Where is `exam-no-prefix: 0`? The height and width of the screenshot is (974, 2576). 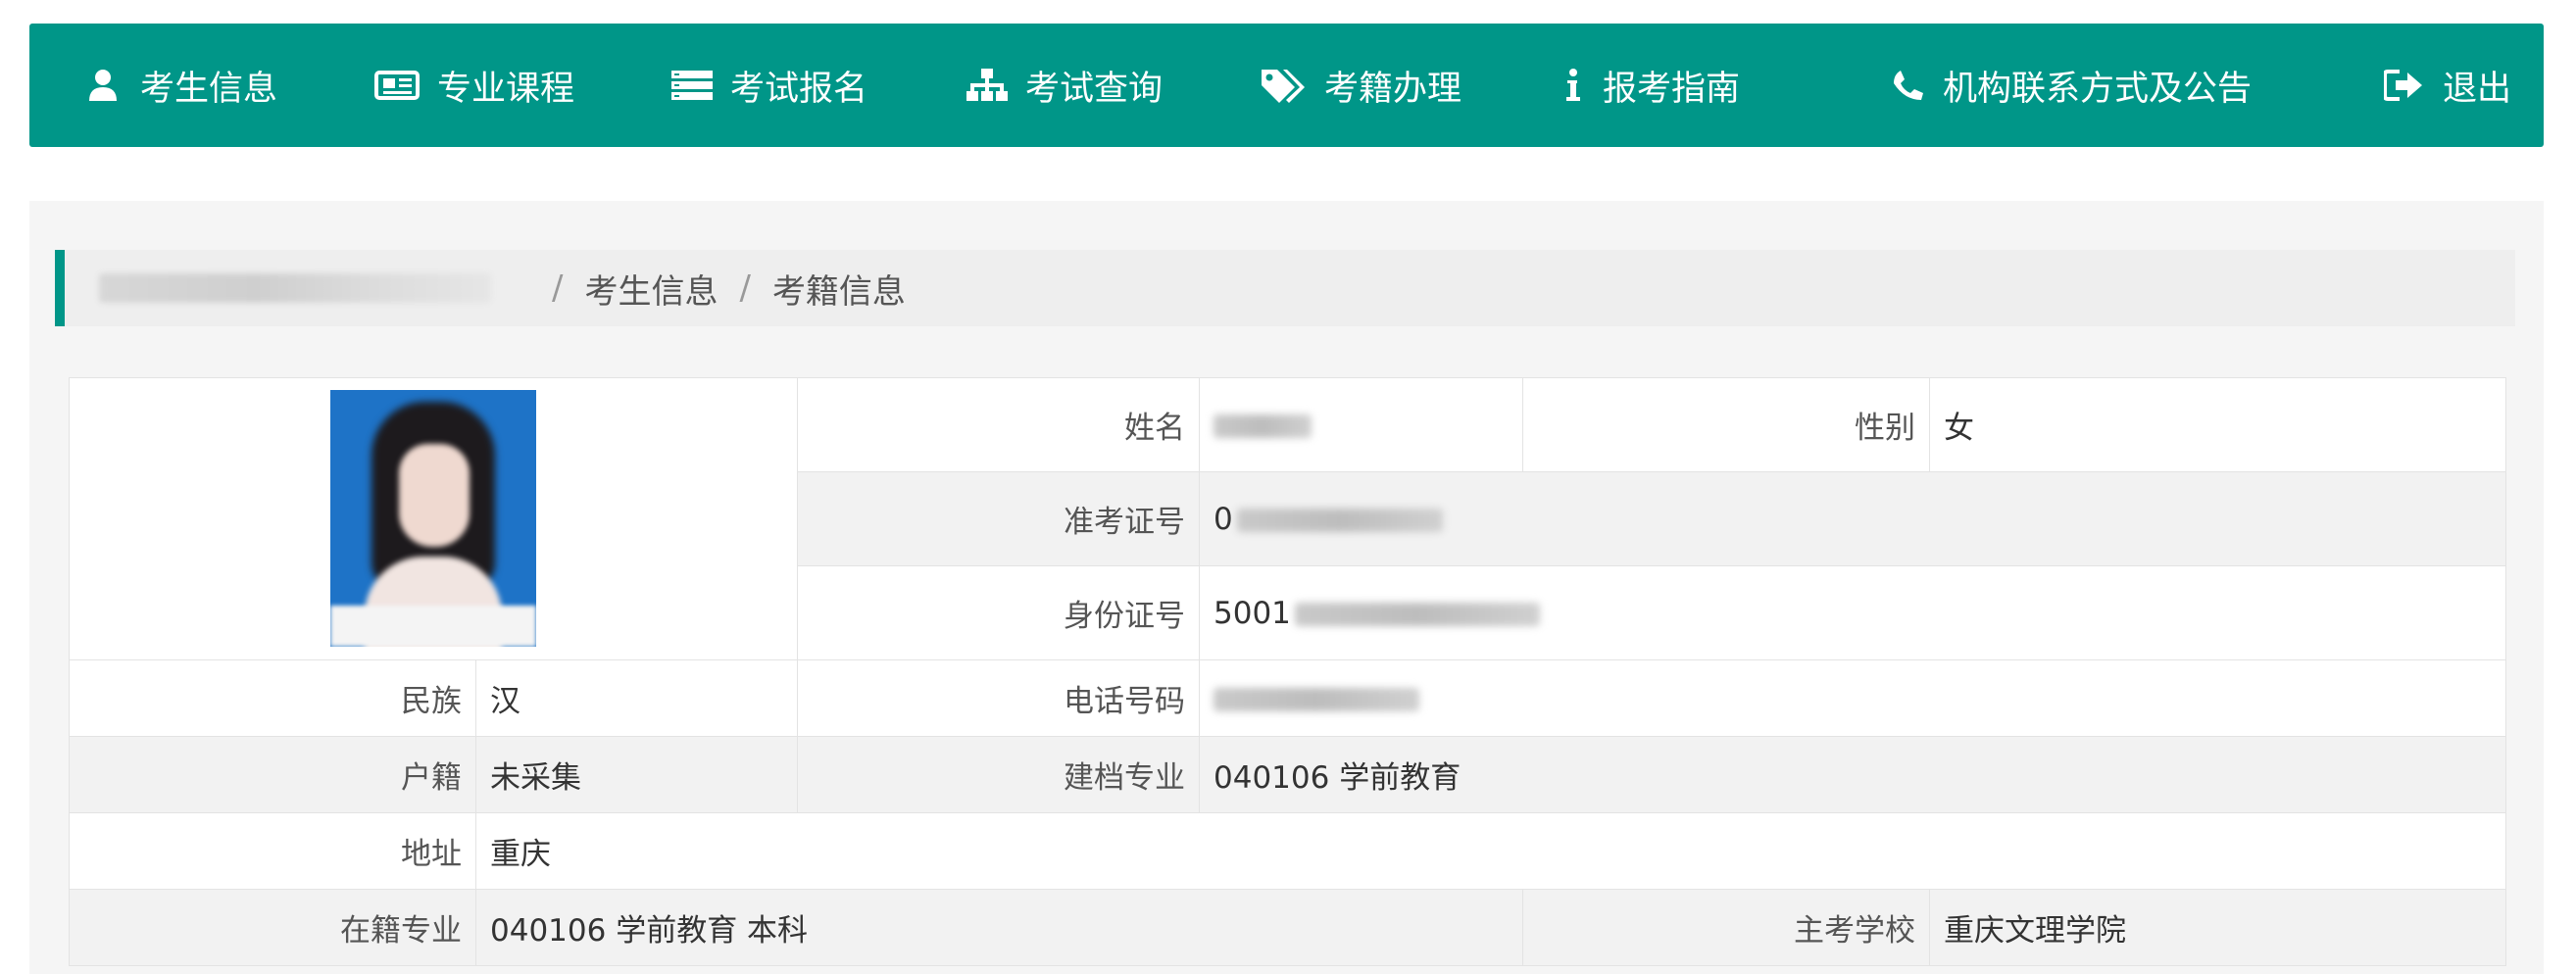
exam-no-prefix: 0 is located at coordinates (1223, 519).